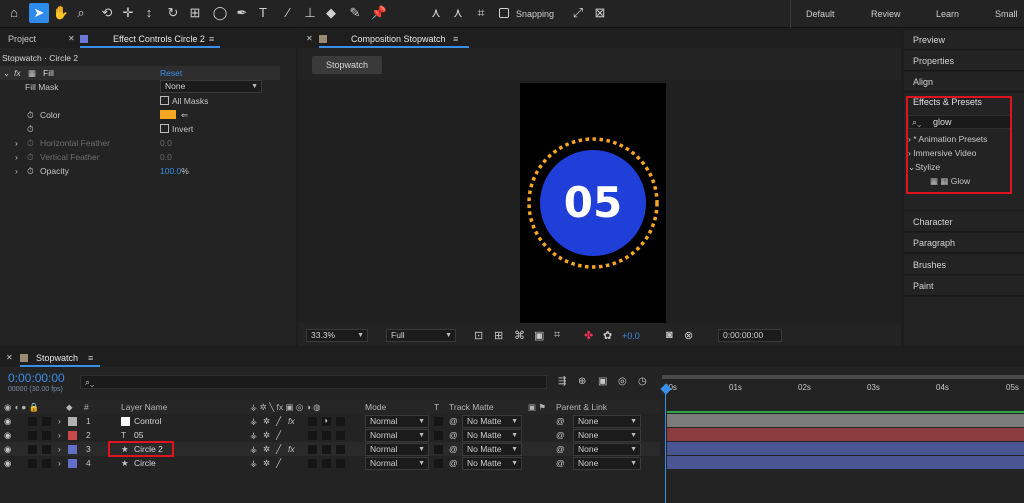 Image resolution: width=1024 pixels, height=503 pixels. I want to click on resolution-dropdown: Full ▼, so click(421, 335).